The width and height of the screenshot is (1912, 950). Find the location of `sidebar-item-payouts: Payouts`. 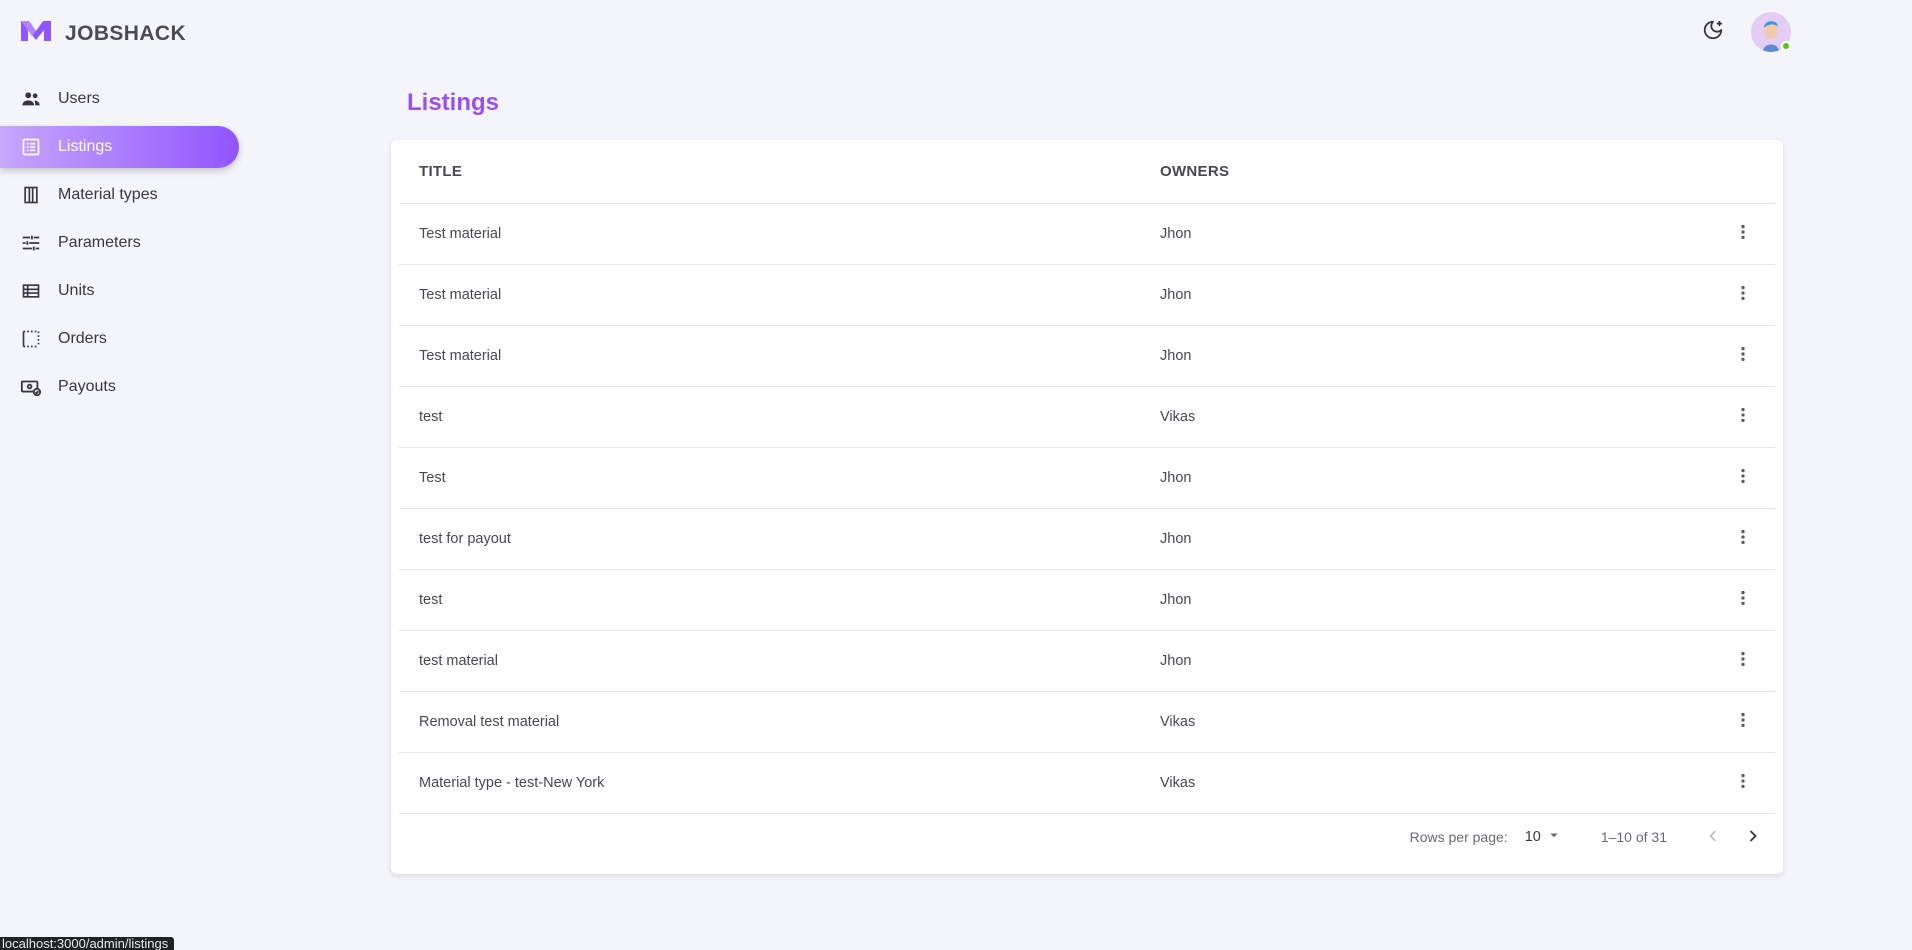

sidebar-item-payouts: Payouts is located at coordinates (119, 387).